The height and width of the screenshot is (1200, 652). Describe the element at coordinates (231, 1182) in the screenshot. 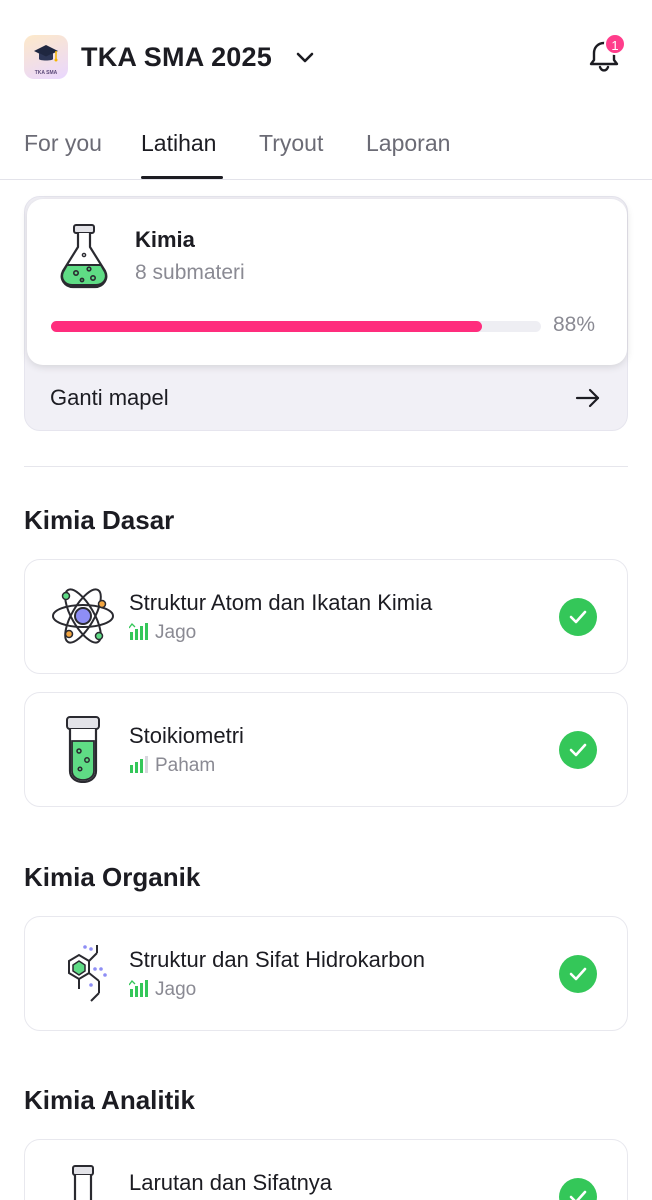

I see `topic-name: Larutan dan Sifatnya` at that location.